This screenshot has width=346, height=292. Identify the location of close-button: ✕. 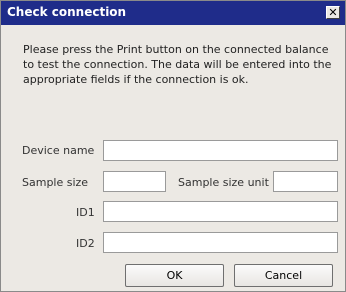
(333, 12).